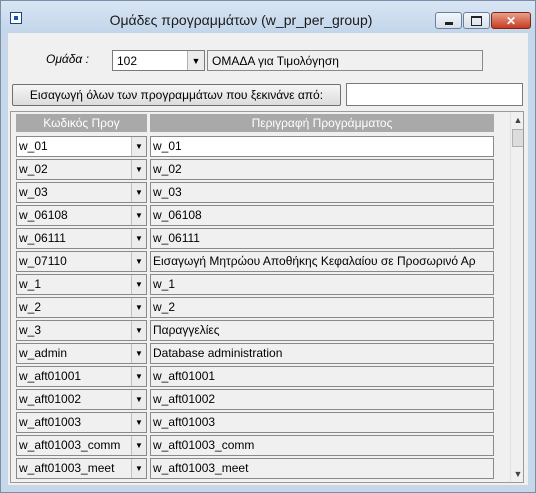 This screenshot has width=536, height=493. I want to click on scroll-up-icon: ▲, so click(517, 120).